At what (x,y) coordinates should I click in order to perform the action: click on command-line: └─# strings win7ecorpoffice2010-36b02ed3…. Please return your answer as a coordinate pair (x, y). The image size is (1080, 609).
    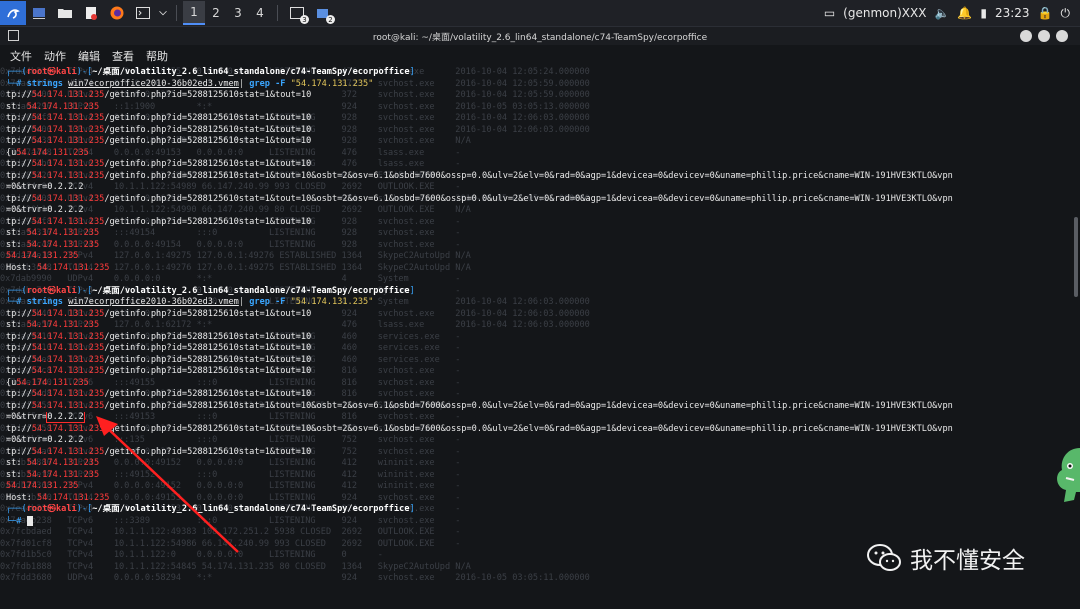
    Looking at the image, I should click on (541, 303).